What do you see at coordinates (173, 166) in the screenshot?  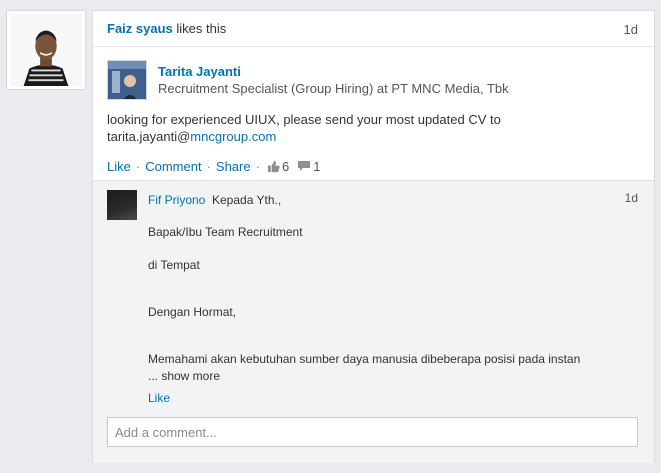 I see `comment-button: Comment` at bounding box center [173, 166].